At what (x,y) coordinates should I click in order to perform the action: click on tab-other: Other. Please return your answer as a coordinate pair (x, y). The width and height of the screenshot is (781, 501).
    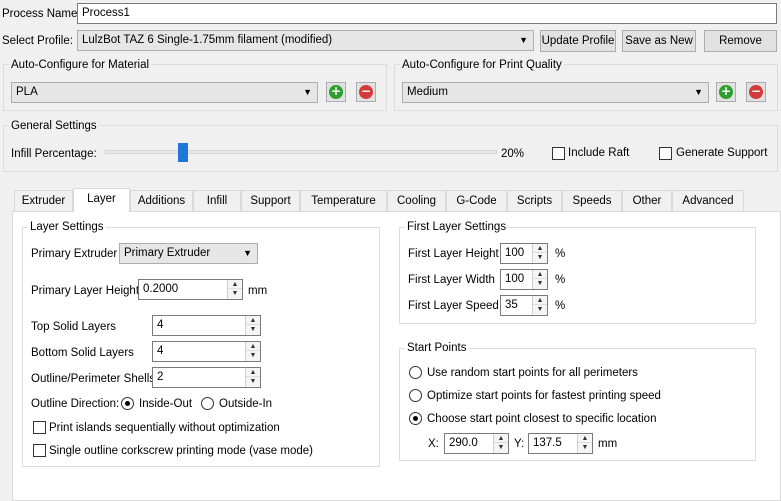
    Looking at the image, I should click on (647, 200).